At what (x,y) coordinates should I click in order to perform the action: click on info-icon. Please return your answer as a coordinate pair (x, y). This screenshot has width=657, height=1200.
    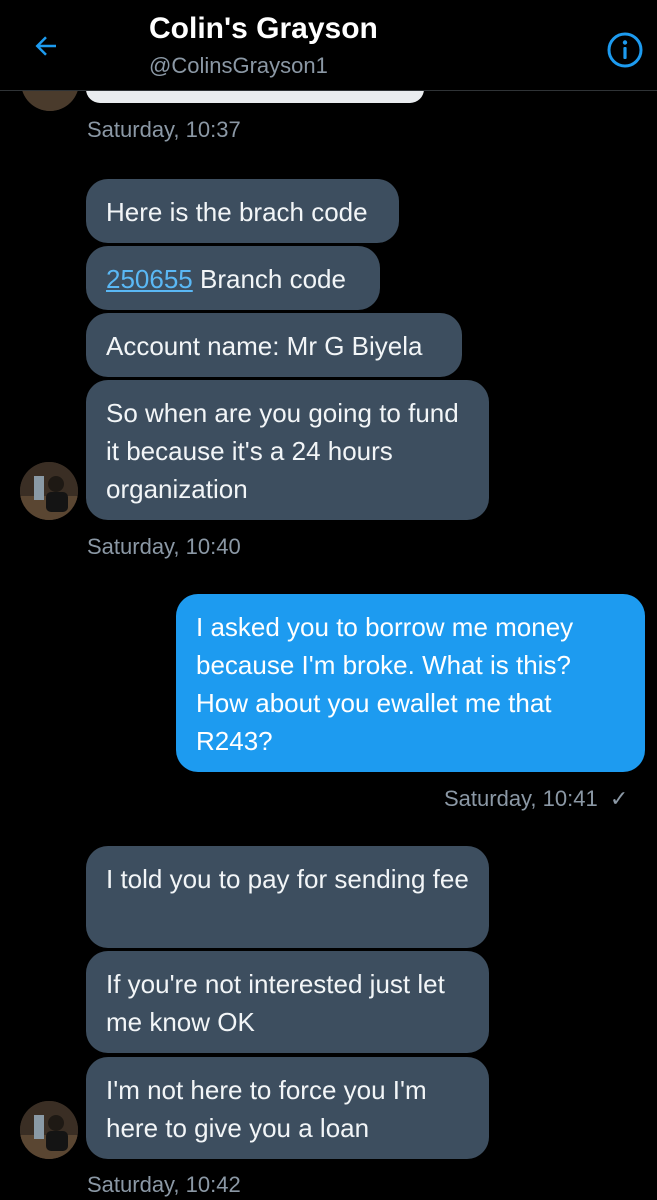
    Looking at the image, I should click on (625, 50).